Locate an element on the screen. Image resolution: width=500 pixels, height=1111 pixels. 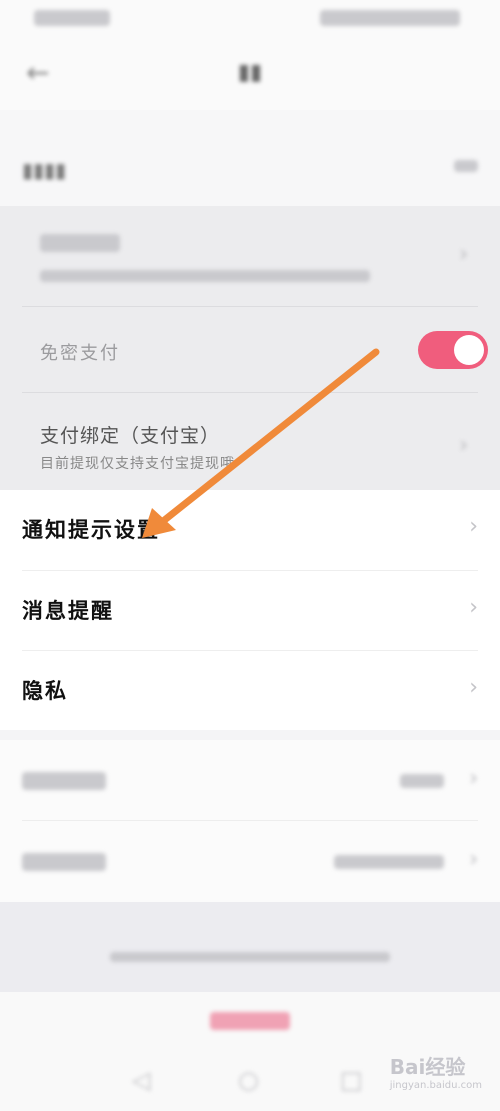
payment-binding-row: 支付绑定（支付宝） 目前提现仅支持支付宝提现哦 › is located at coordinates (250, 441).